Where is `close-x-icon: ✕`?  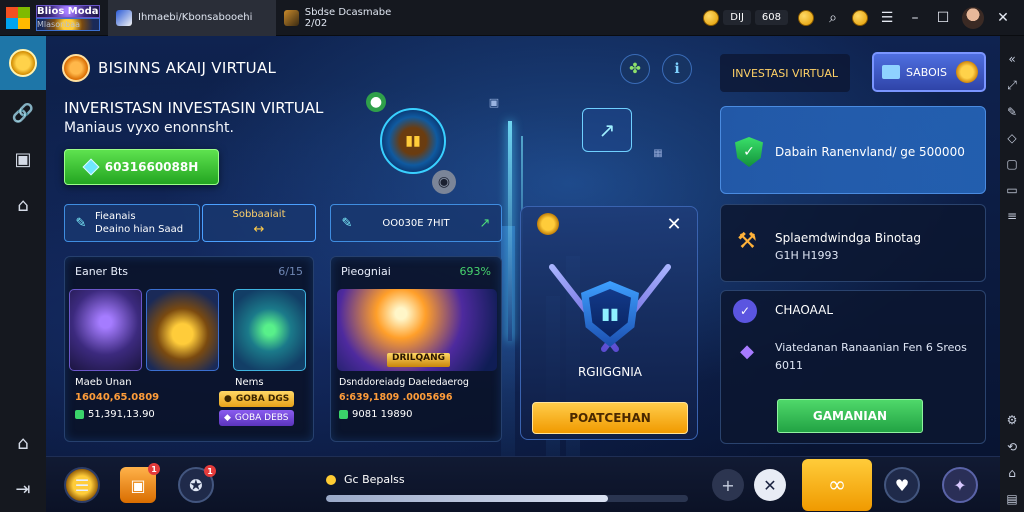
close-x-icon: ✕ is located at coordinates (770, 485).